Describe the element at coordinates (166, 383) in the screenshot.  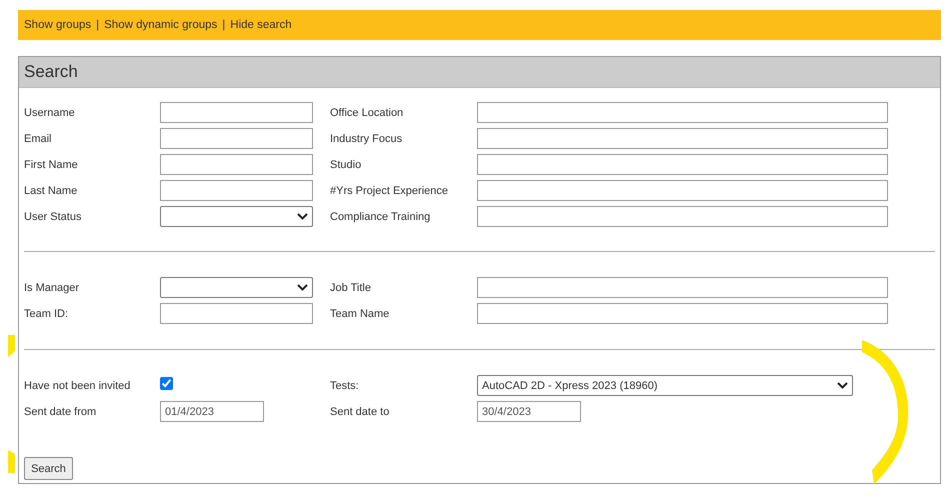
I see `checkbox` at that location.